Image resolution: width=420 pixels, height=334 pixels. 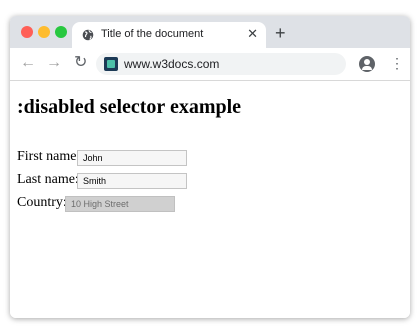 What do you see at coordinates (280, 33) in the screenshot?
I see `new-tab-button: +` at bounding box center [280, 33].